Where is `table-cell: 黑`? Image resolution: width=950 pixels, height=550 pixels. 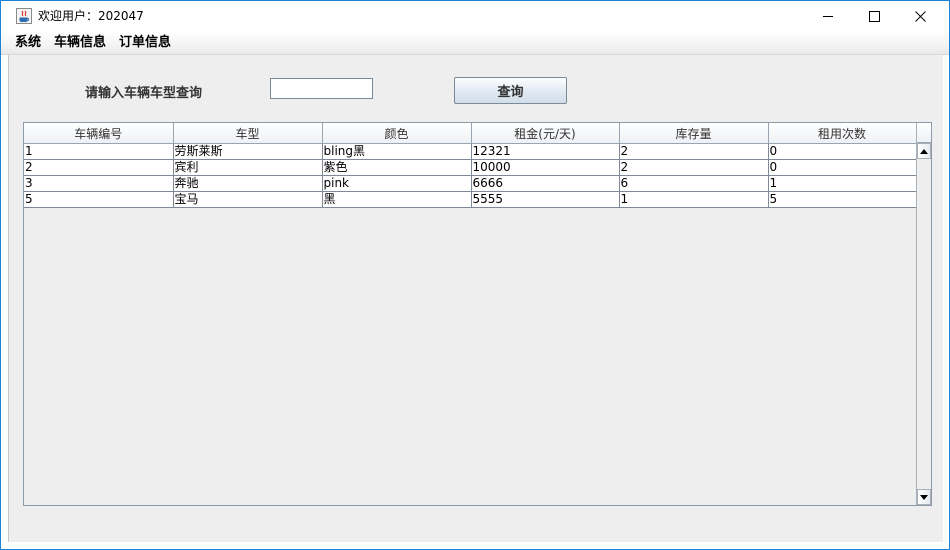
table-cell: 黑 is located at coordinates (397, 199).